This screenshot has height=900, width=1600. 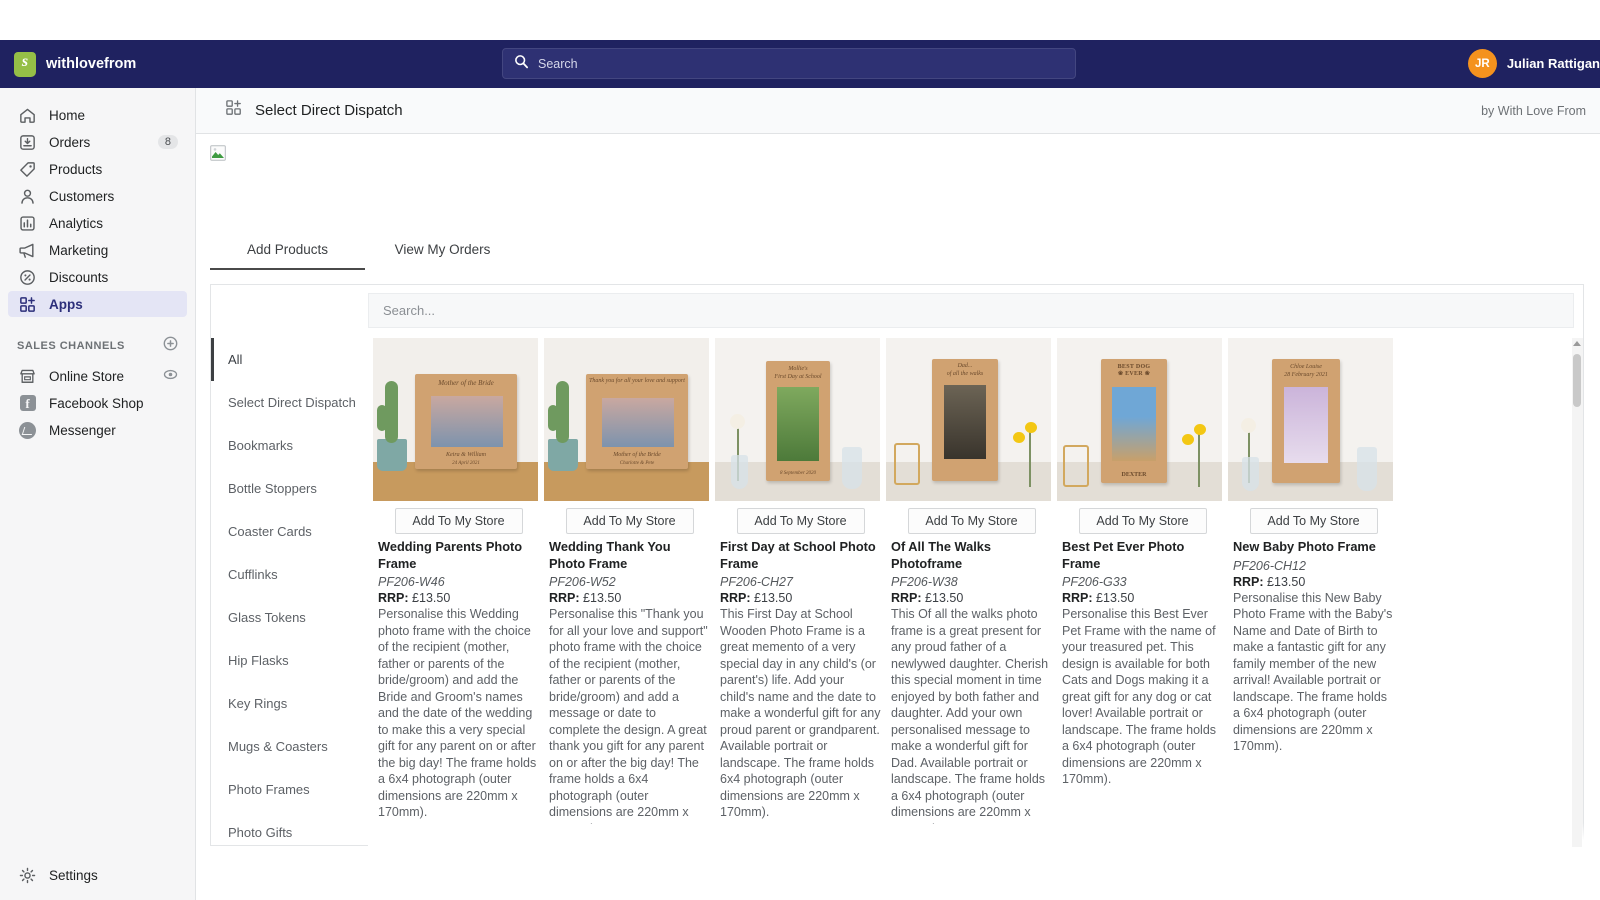 What do you see at coordinates (289, 746) in the screenshot?
I see `category-item-mugs-coasters: Mugs & Coasters` at bounding box center [289, 746].